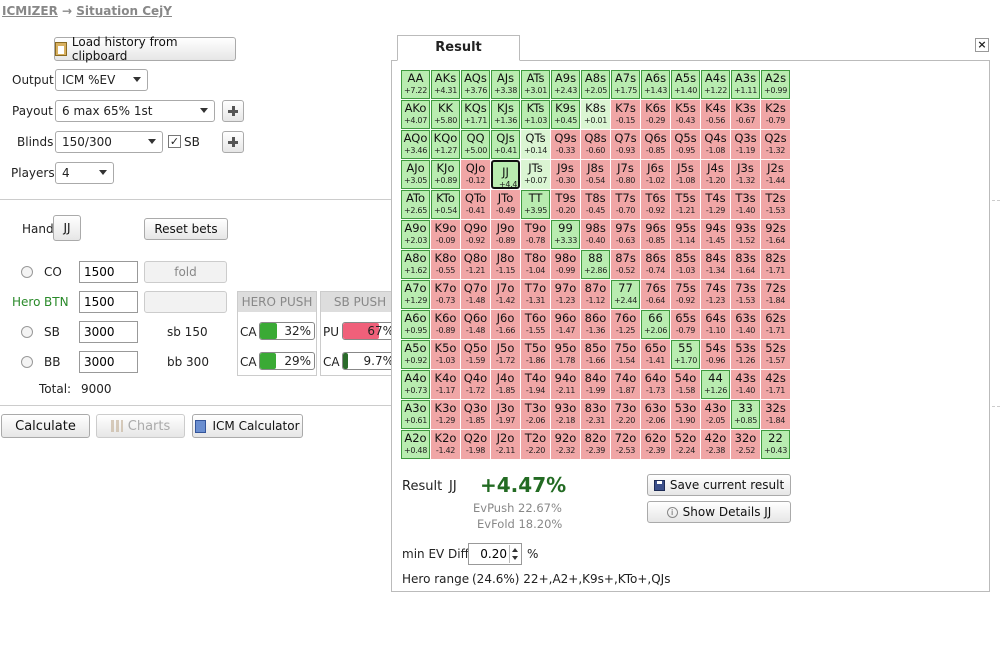  I want to click on hand-cell: 32o -2.52, so click(745, 444).